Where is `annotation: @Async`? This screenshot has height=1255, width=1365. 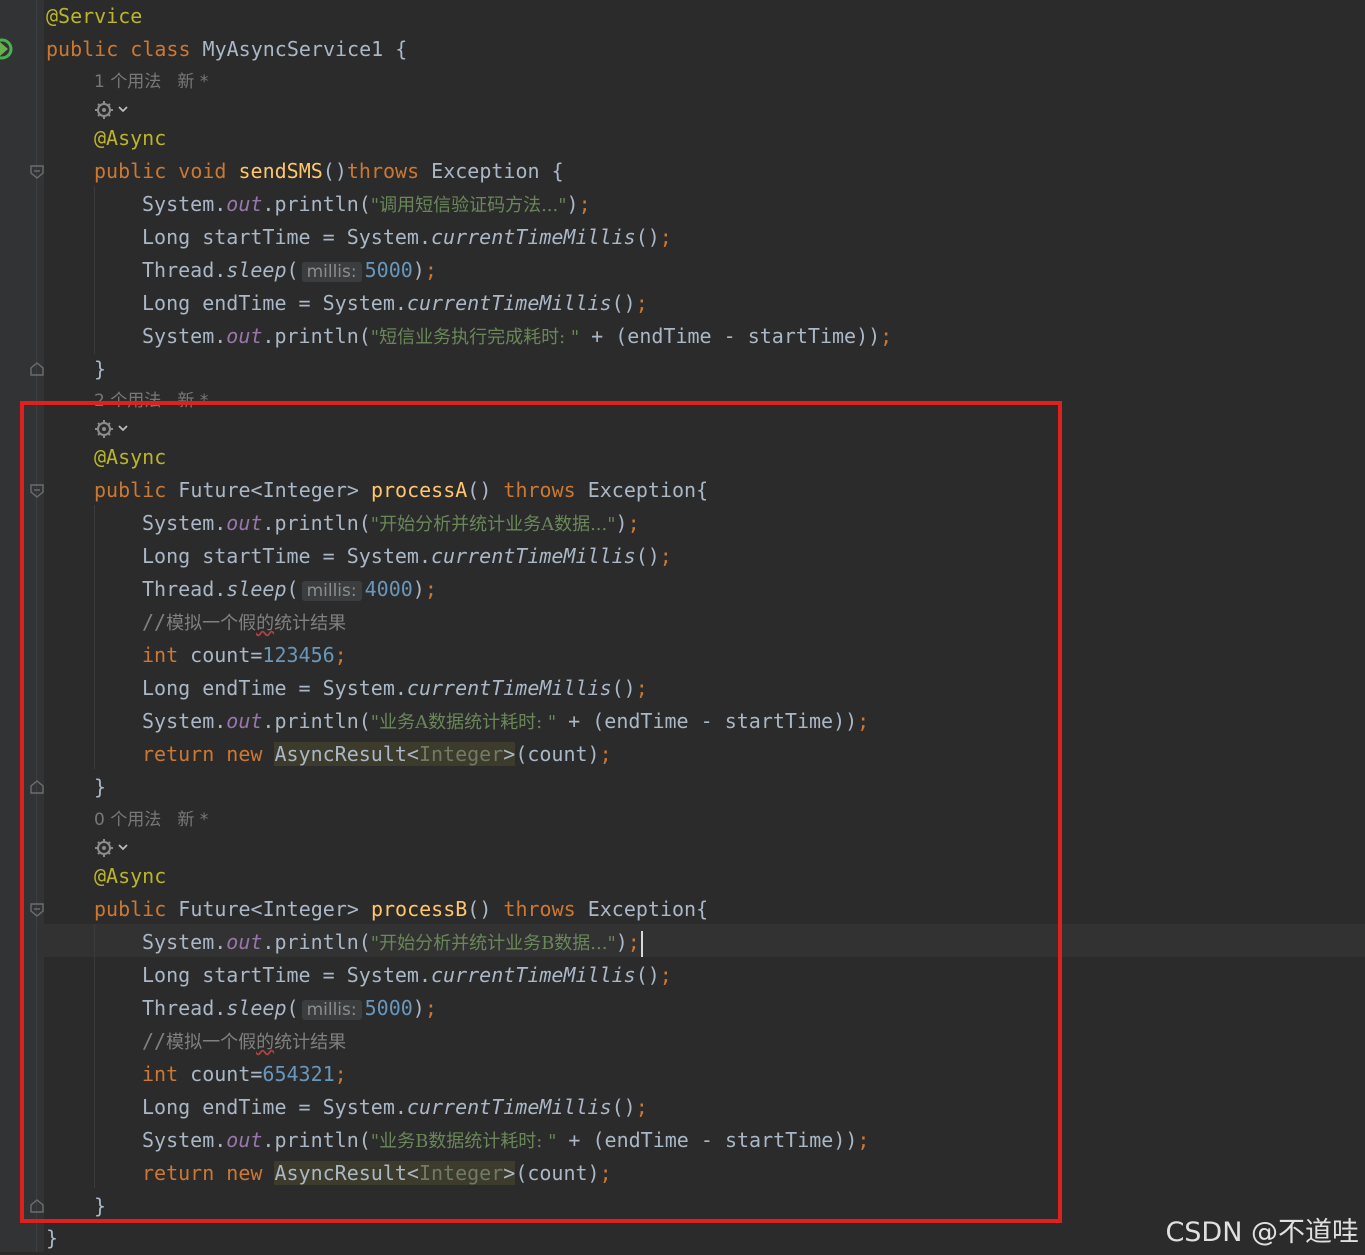
annotation: @Async is located at coordinates (130, 138).